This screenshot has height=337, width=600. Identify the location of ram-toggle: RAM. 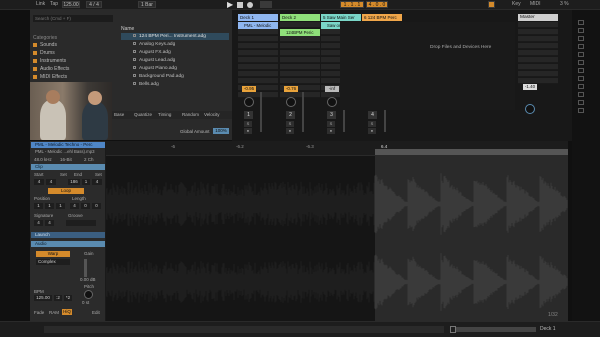
(54, 312).